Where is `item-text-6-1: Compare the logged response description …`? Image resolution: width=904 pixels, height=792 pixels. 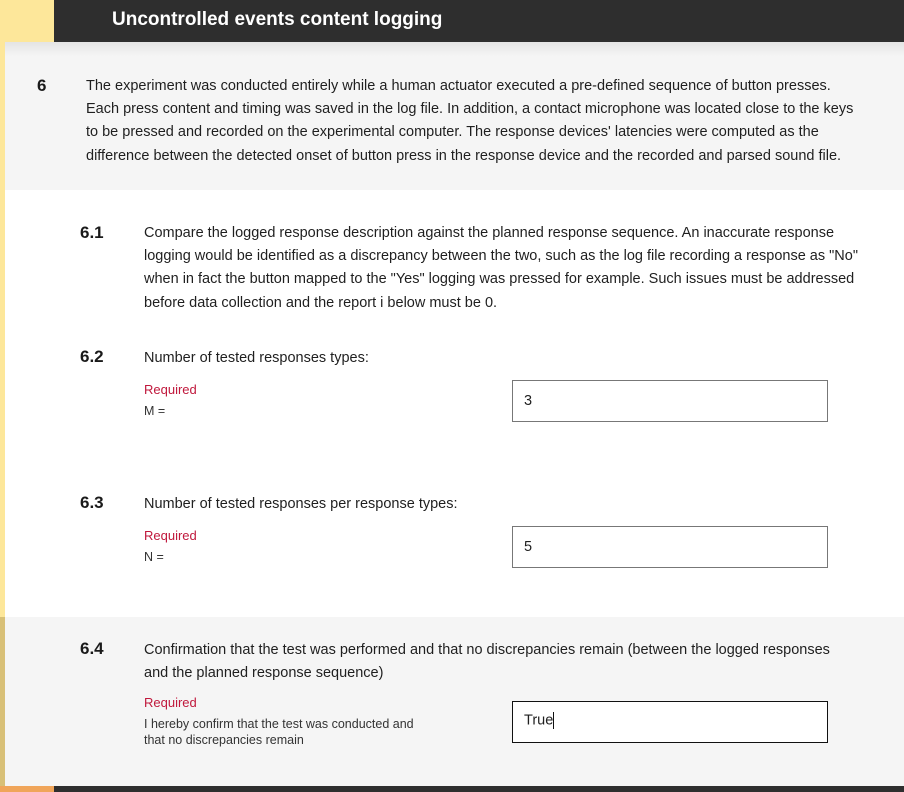 item-text-6-1: Compare the logged response description … is located at coordinates (501, 268).